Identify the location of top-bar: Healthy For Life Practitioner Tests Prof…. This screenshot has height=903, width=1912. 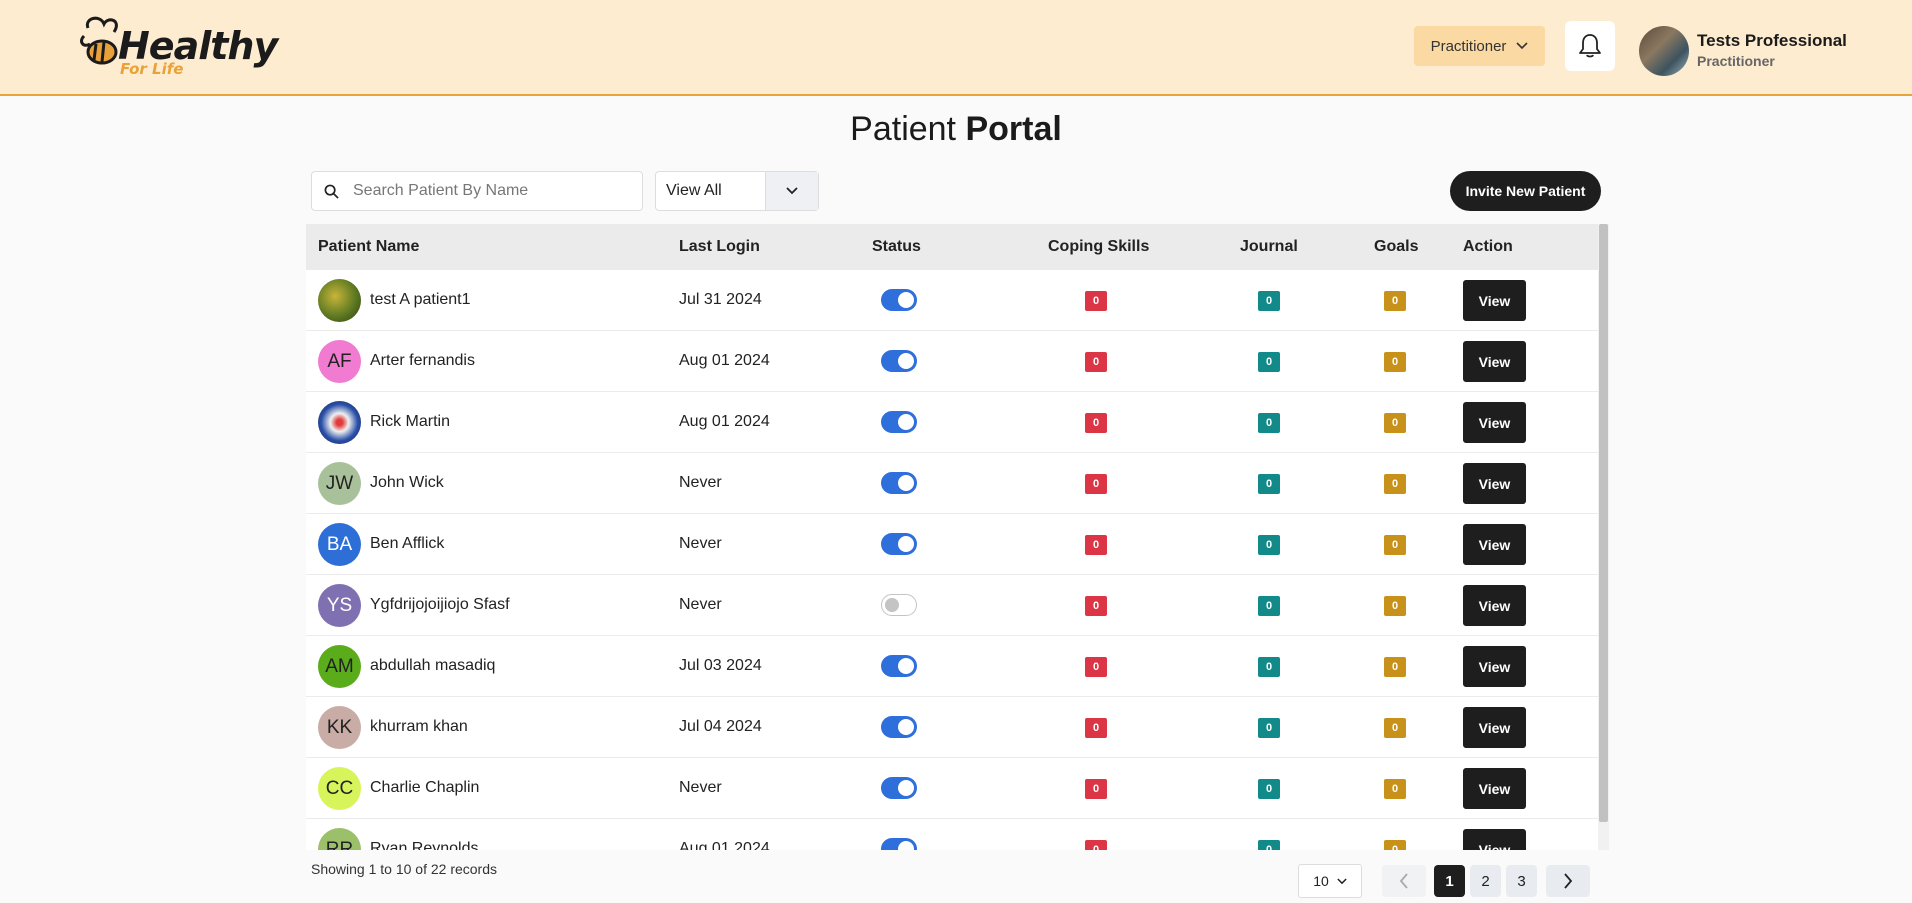
(956, 48).